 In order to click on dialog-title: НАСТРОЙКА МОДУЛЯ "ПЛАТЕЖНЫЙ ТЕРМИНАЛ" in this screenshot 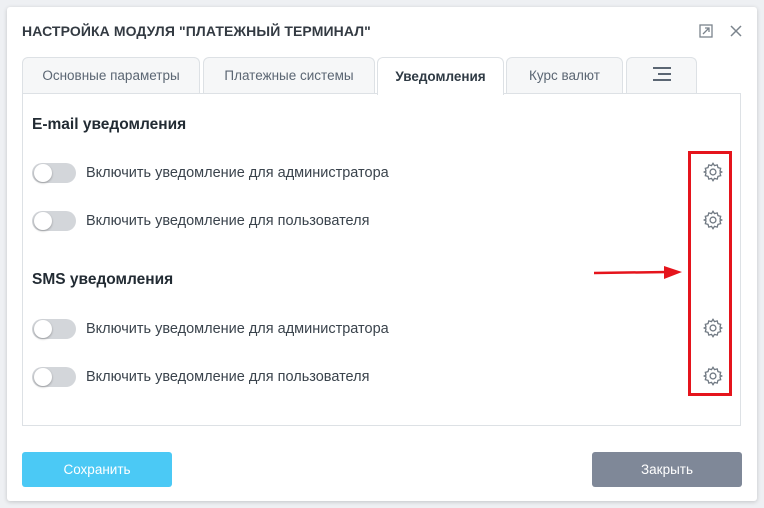, I will do `click(196, 31)`.